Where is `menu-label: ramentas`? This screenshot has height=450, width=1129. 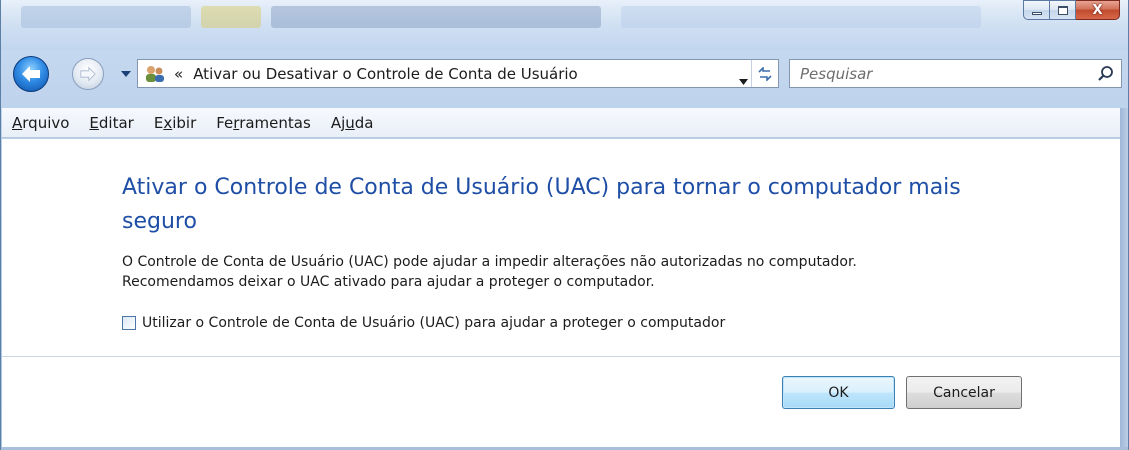 menu-label: ramentas is located at coordinates (275, 122).